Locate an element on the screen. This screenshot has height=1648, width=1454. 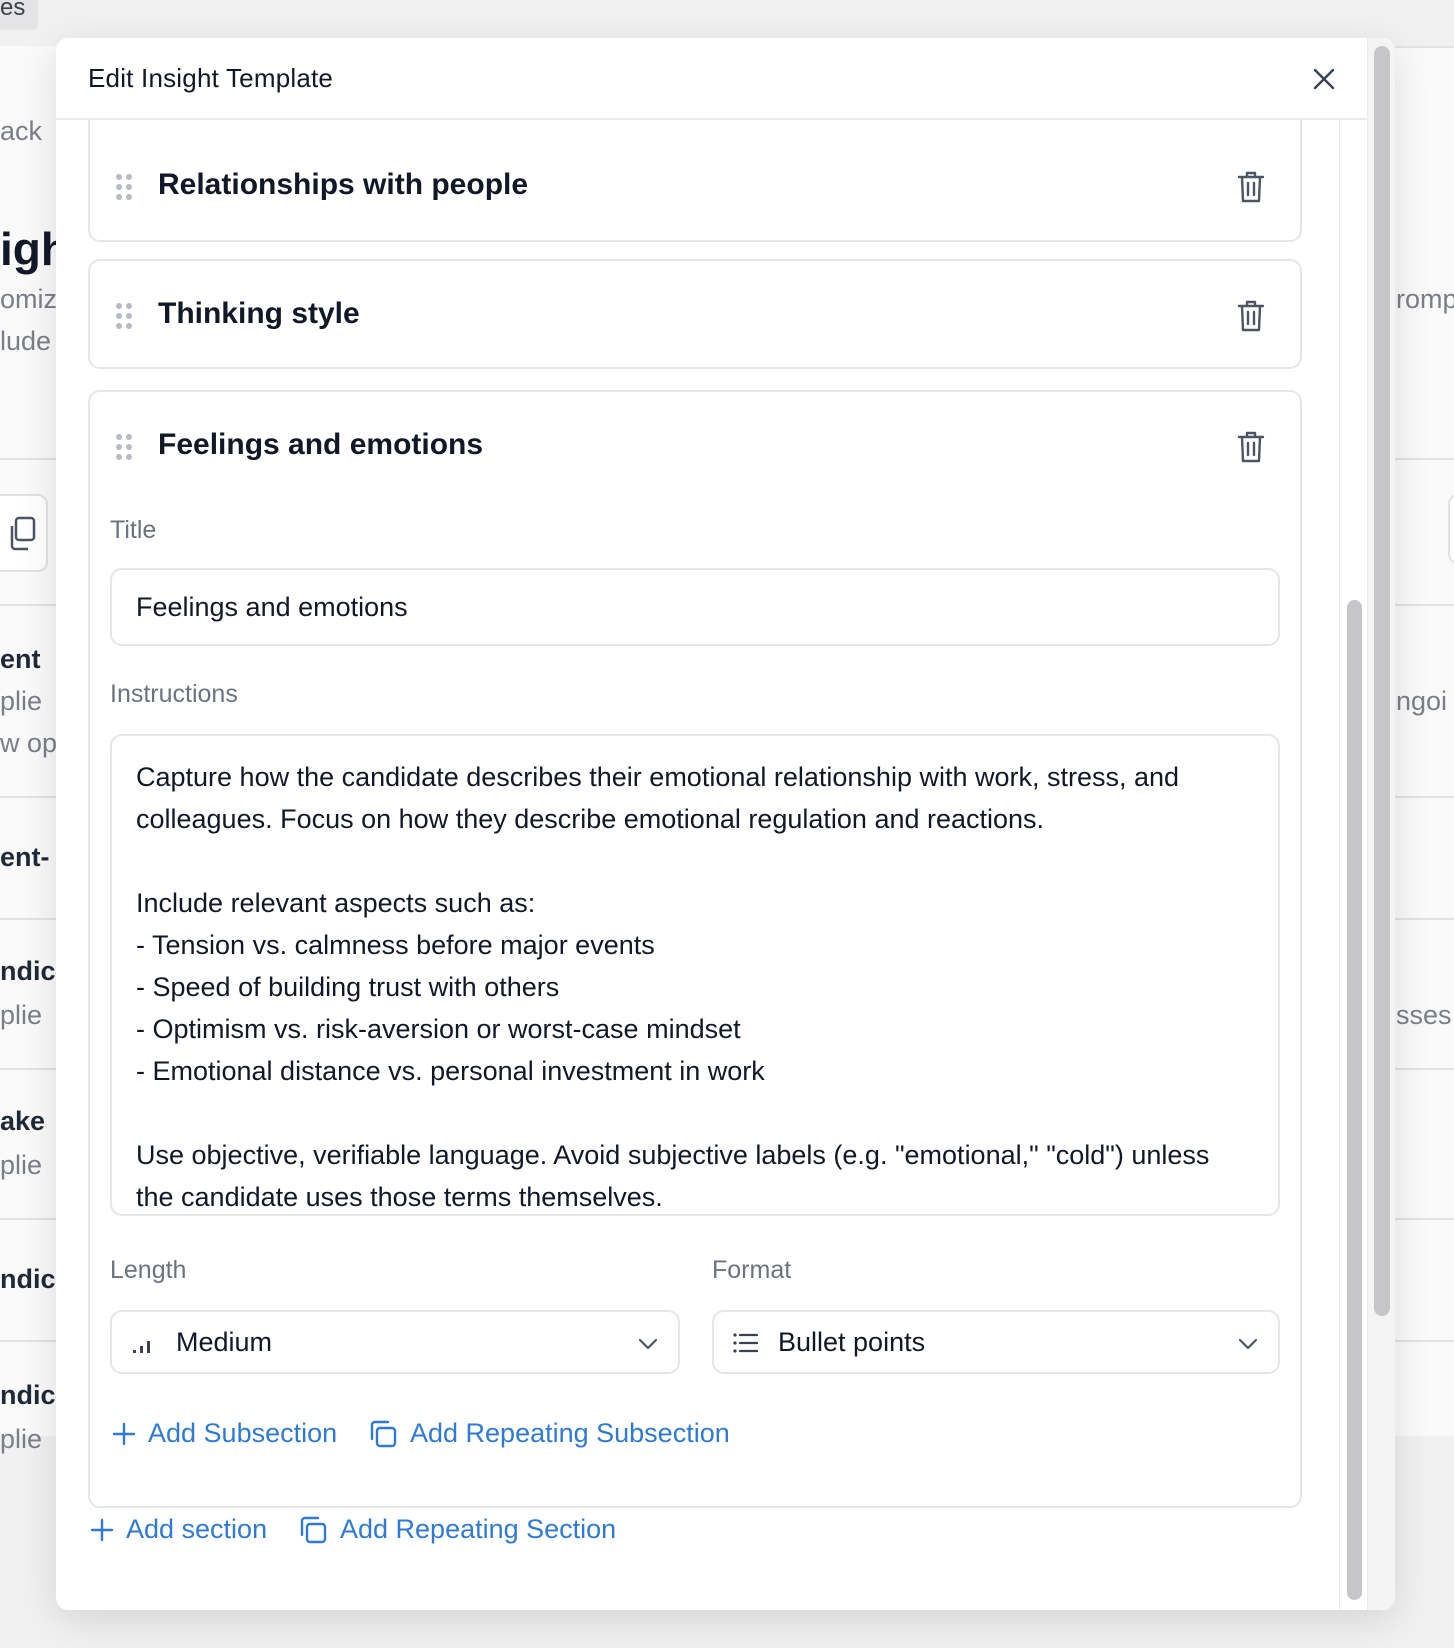
format-select: Bullet points is located at coordinates (996, 1342).